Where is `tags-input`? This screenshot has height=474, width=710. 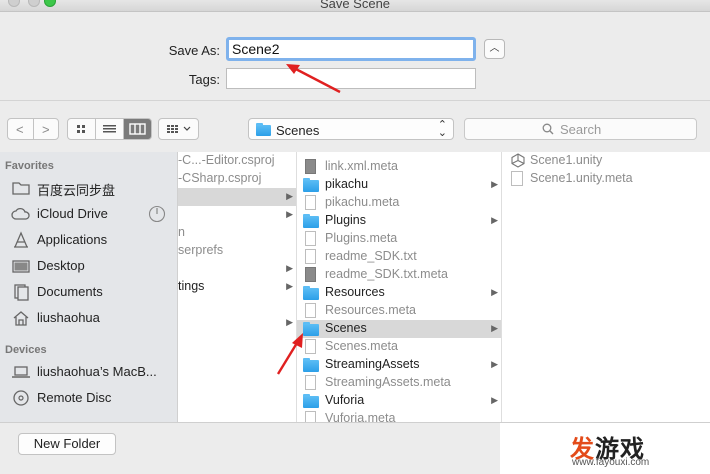 tags-input is located at coordinates (351, 78).